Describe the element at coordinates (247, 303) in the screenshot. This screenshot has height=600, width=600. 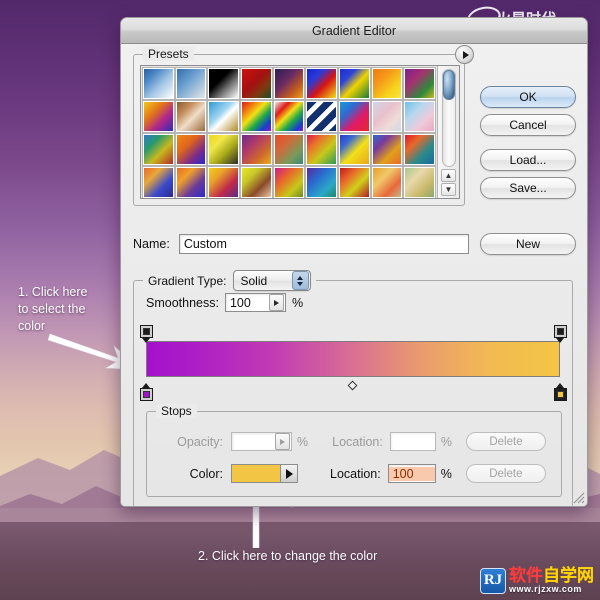
I see `smoothness-value: 100` at that location.